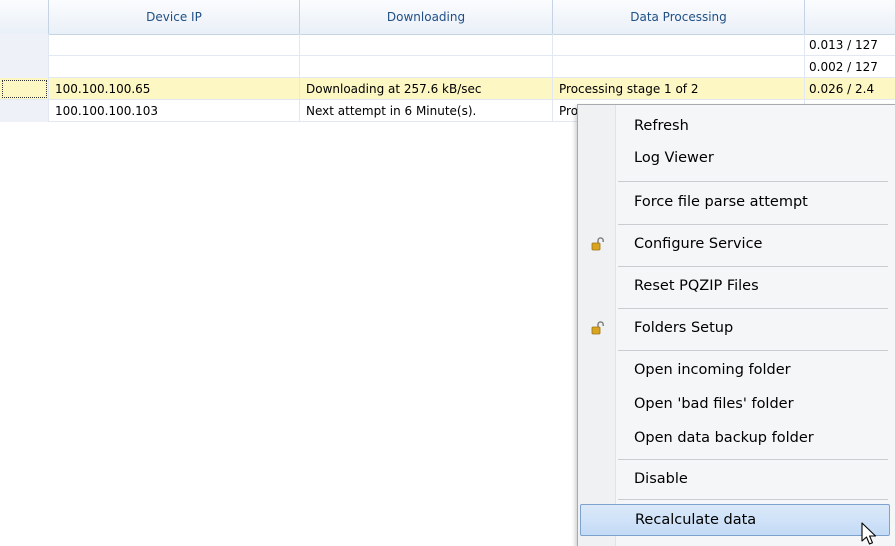  What do you see at coordinates (698, 244) in the screenshot?
I see `menu-item-label: Configure Service` at bounding box center [698, 244].